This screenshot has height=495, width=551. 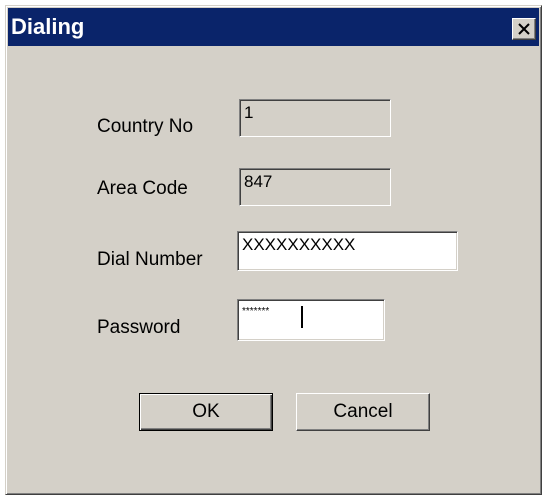 What do you see at coordinates (150, 259) in the screenshot?
I see `dial-number-label: Dial Number` at bounding box center [150, 259].